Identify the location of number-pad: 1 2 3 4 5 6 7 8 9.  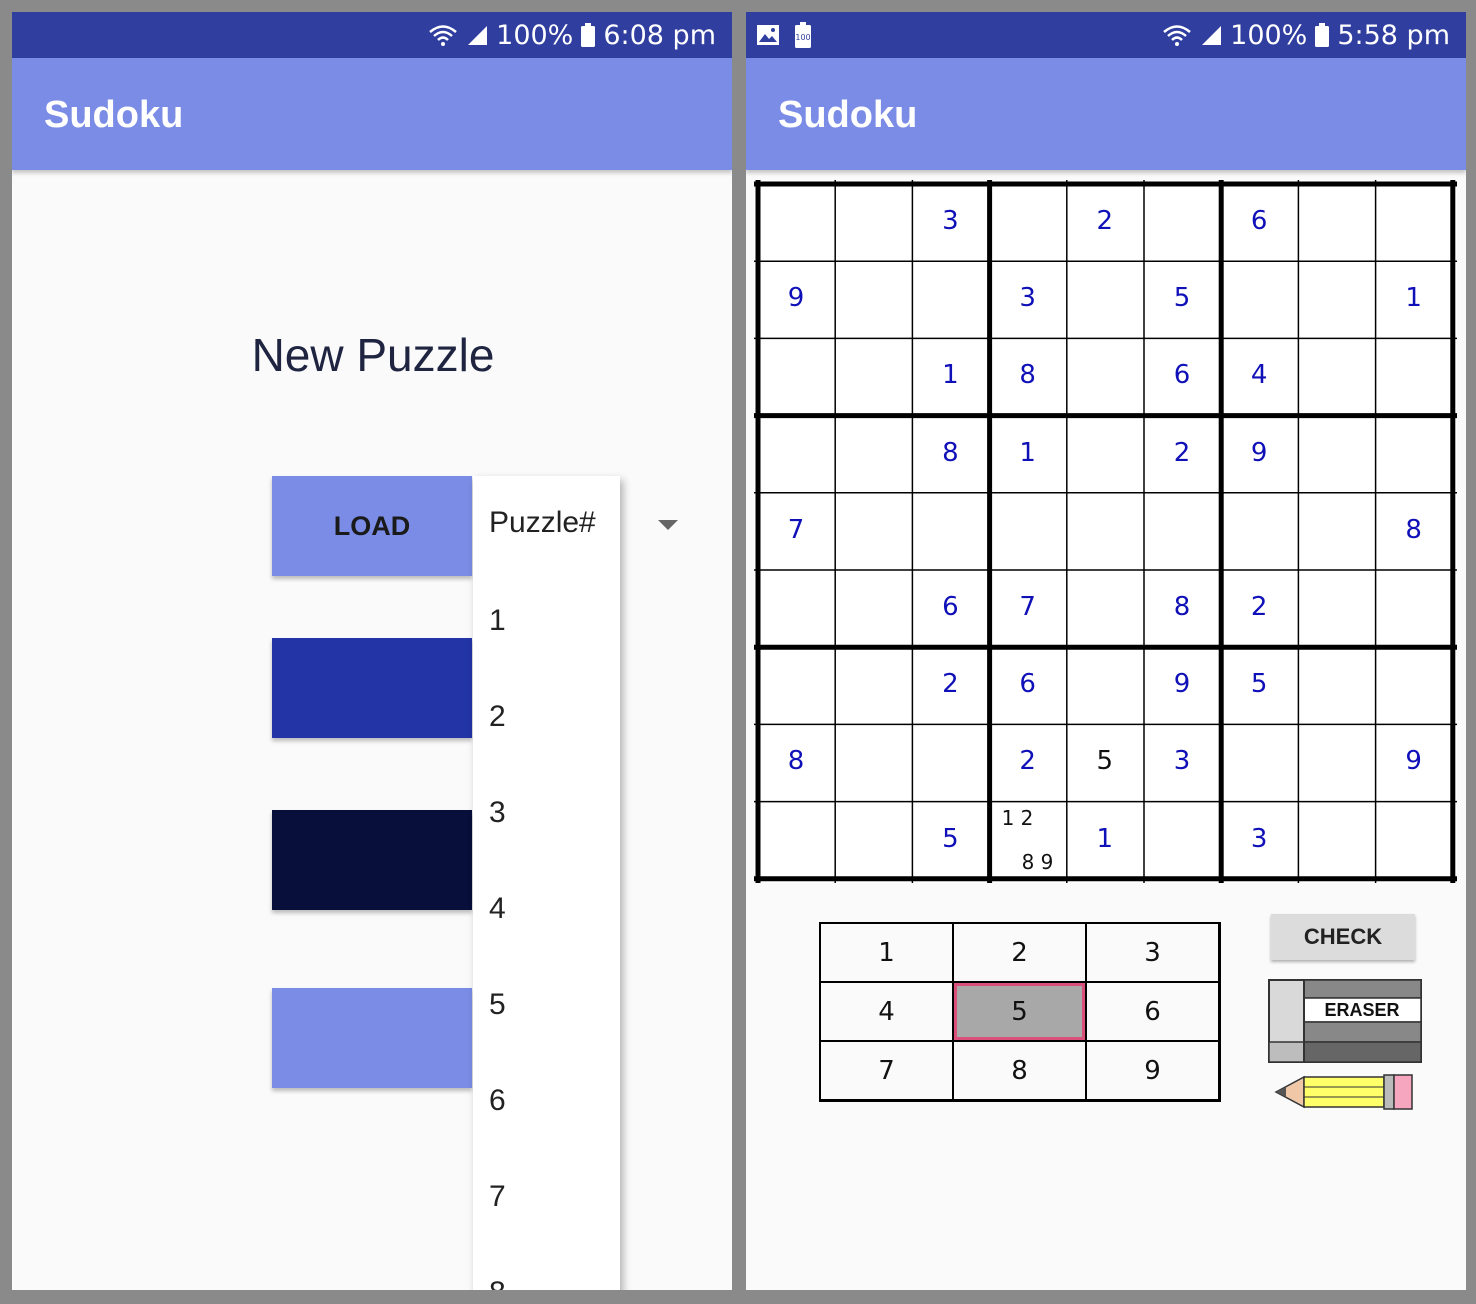
(1020, 1012).